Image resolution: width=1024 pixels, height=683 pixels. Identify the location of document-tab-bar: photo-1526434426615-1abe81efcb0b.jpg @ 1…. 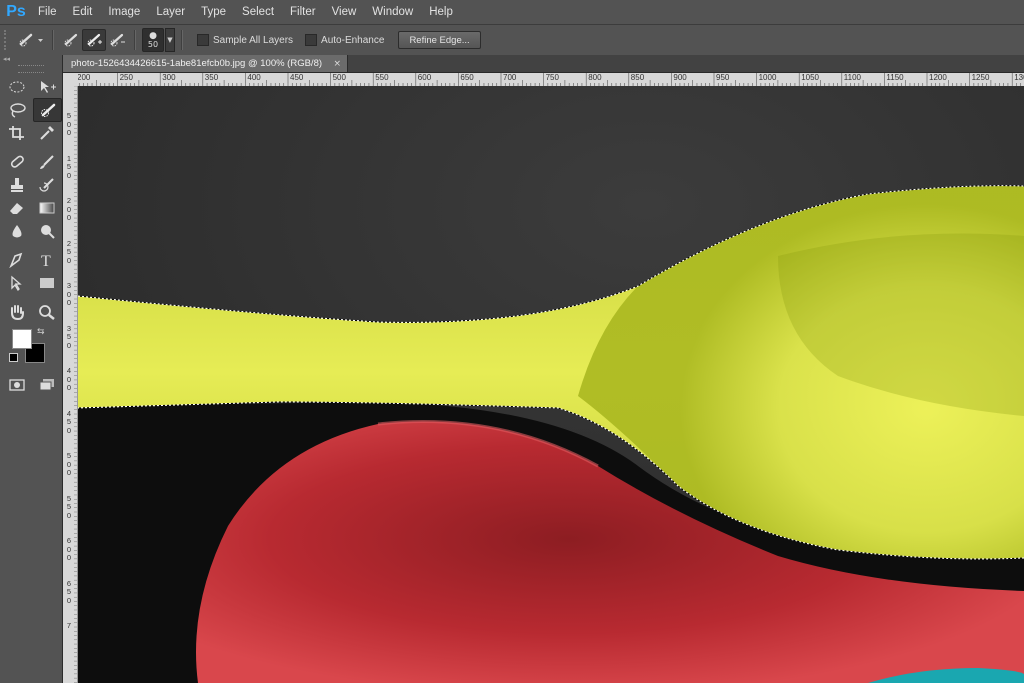
(543, 64).